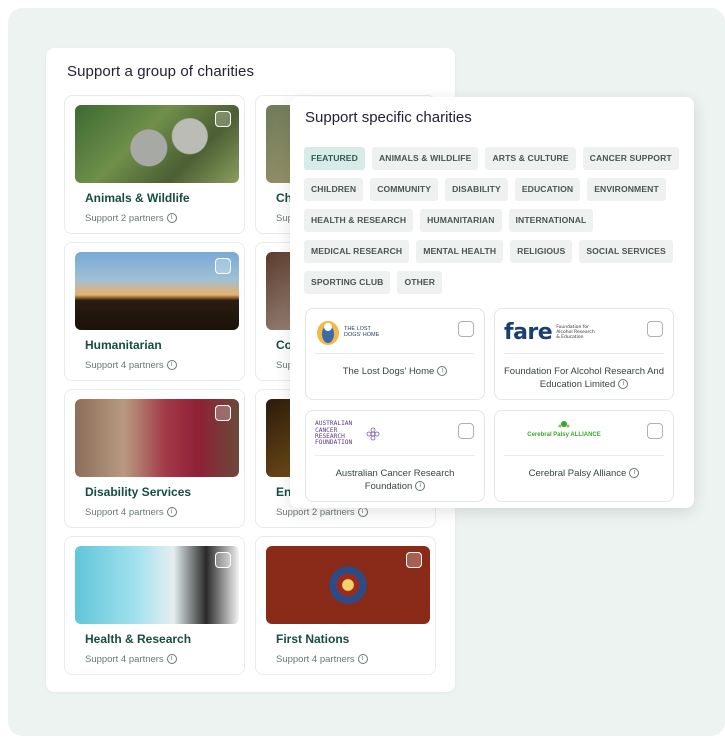 This screenshot has height=738, width=725. Describe the element at coordinates (395, 371) in the screenshot. I see `charity-name: The Lost Dogs' Home i` at that location.